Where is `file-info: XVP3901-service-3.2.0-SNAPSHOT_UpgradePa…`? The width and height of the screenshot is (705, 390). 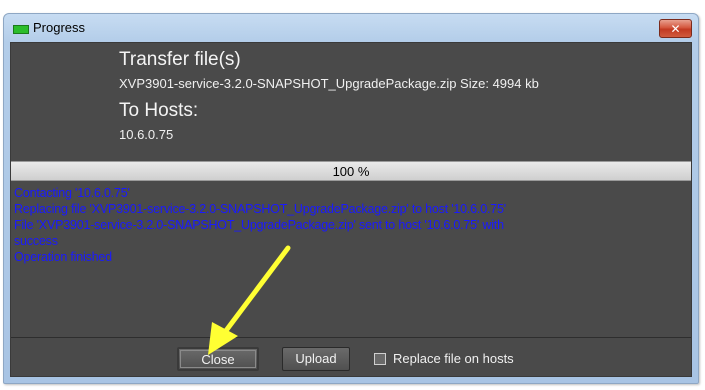 file-info: XVP3901-service-3.2.0-SNAPSHOT_UpgradePa… is located at coordinates (329, 83).